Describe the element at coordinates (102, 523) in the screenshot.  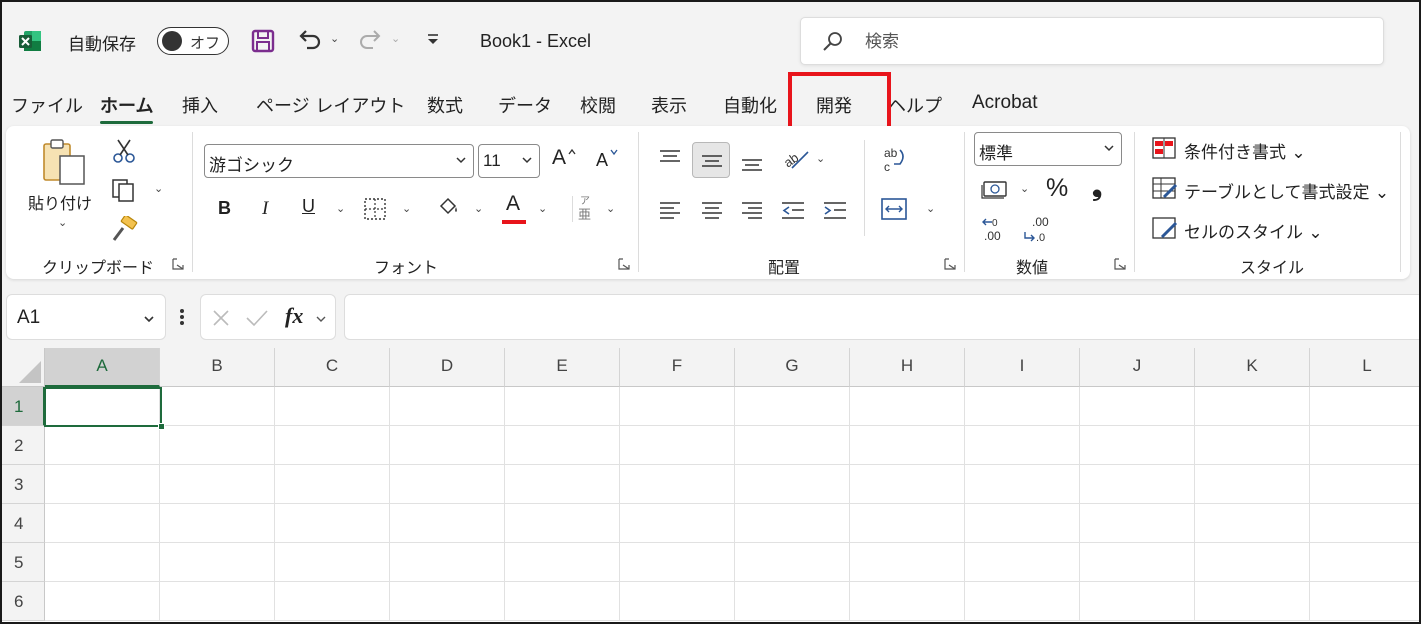
I see `cell-a4` at that location.